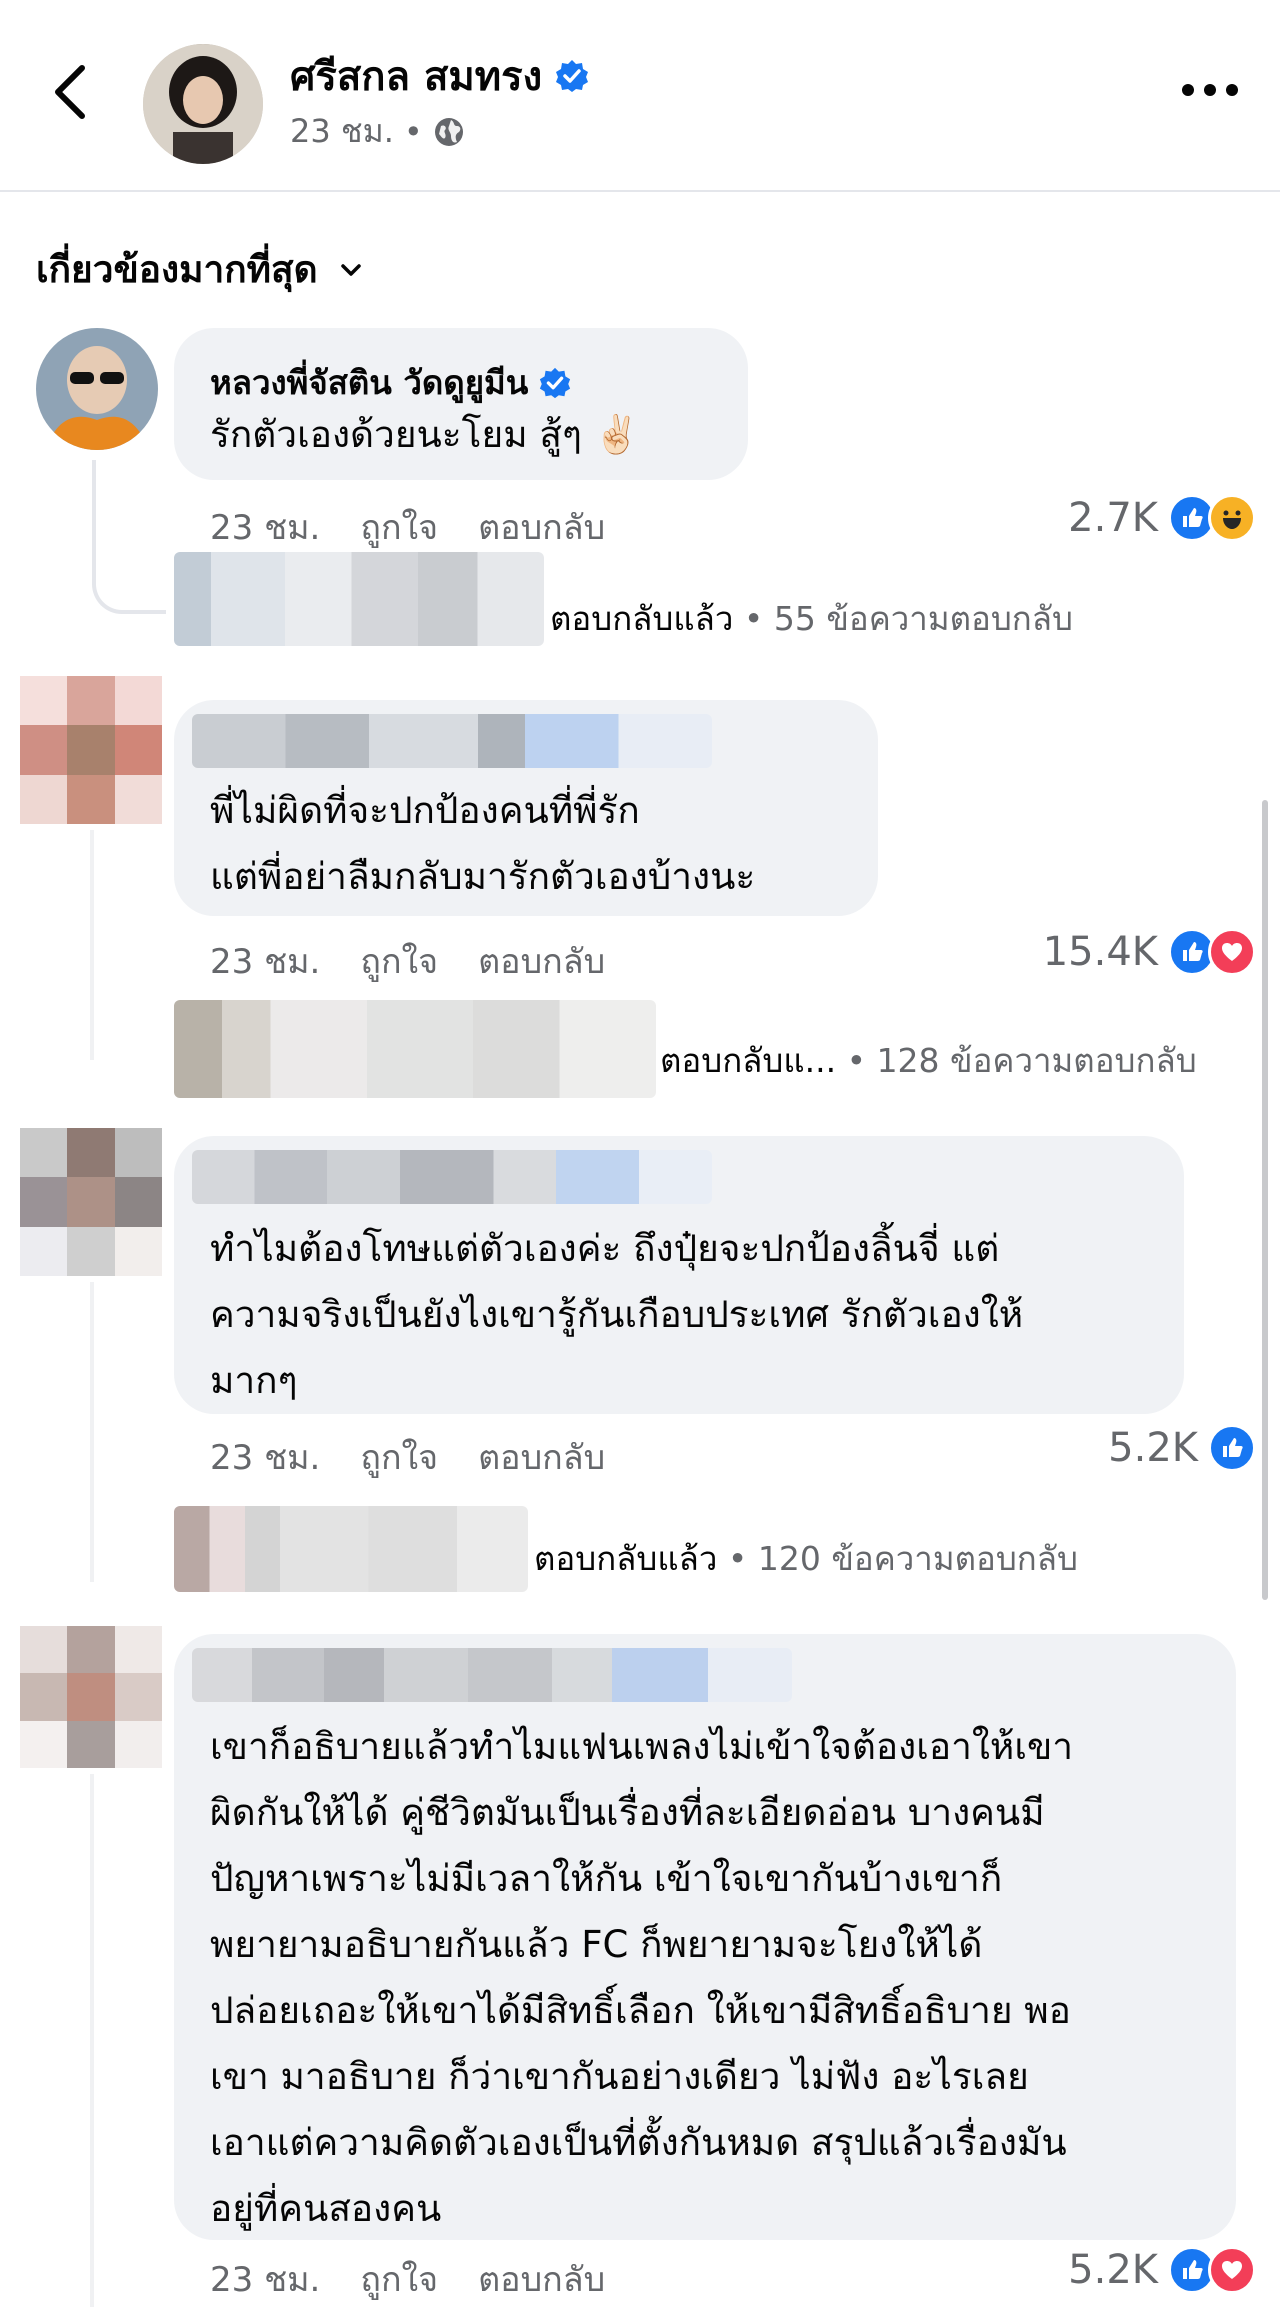  I want to click on comment-text: รักตัวเองด้วยนะโยม สู้ๆ ✌🏻, so click(425, 435).